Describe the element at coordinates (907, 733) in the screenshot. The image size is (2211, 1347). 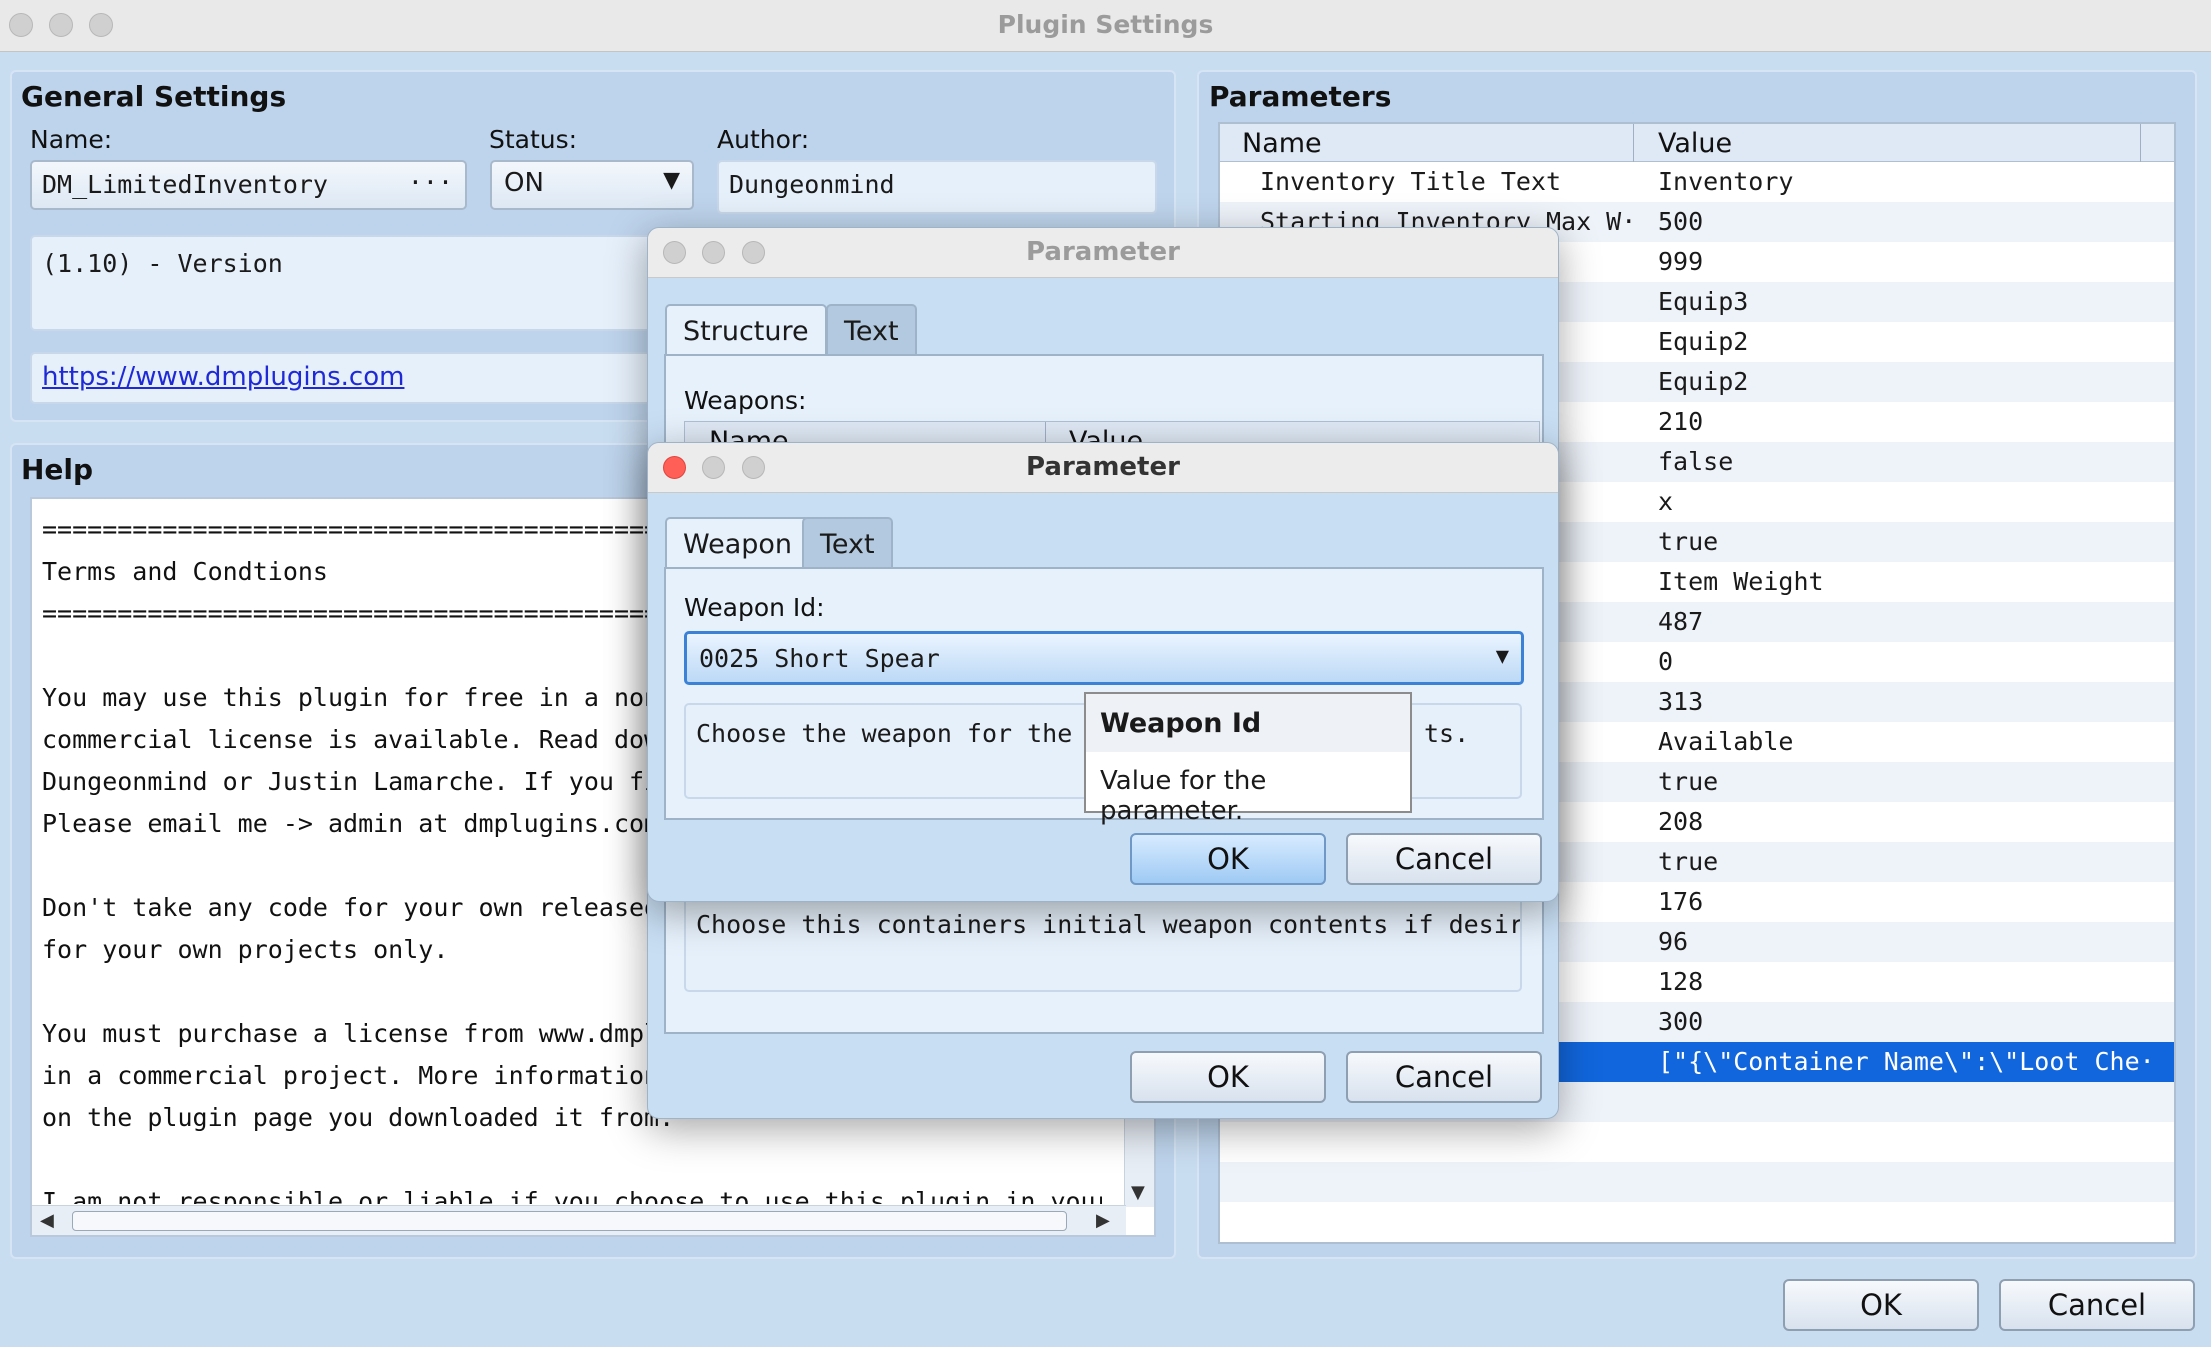
I see `weapon-id-description-start: Choose the weapon for the co` at that location.